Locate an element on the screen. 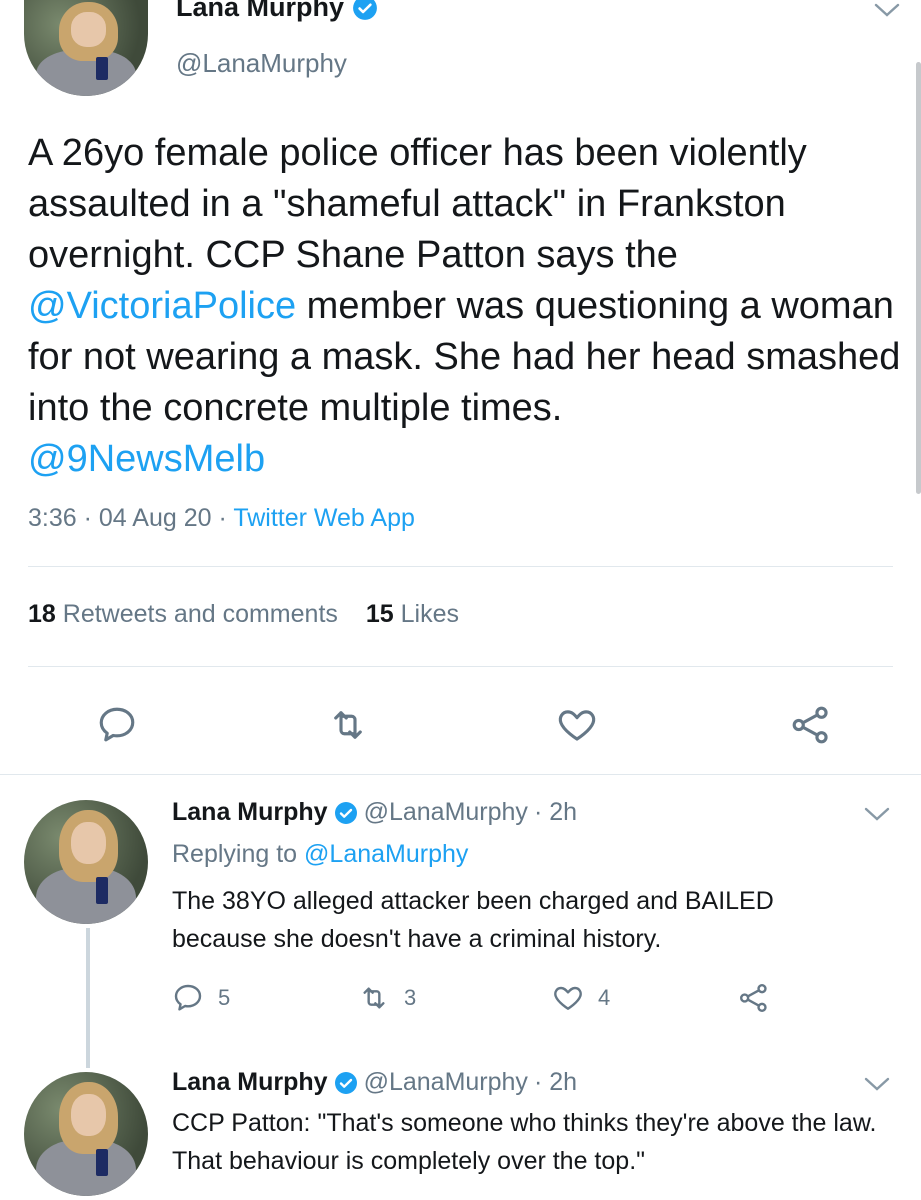 This screenshot has width=921, height=1200. retweet-count: 3 is located at coordinates (410, 997).